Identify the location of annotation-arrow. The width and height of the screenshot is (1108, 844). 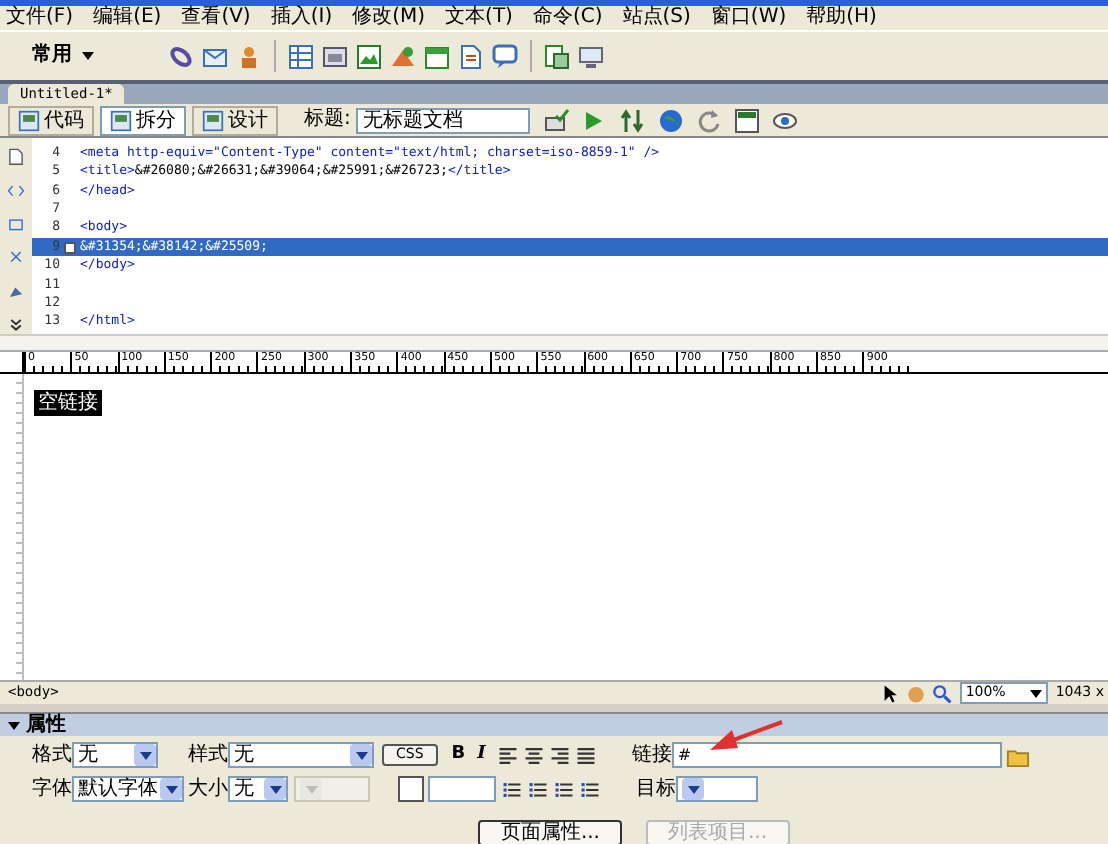
(746, 737).